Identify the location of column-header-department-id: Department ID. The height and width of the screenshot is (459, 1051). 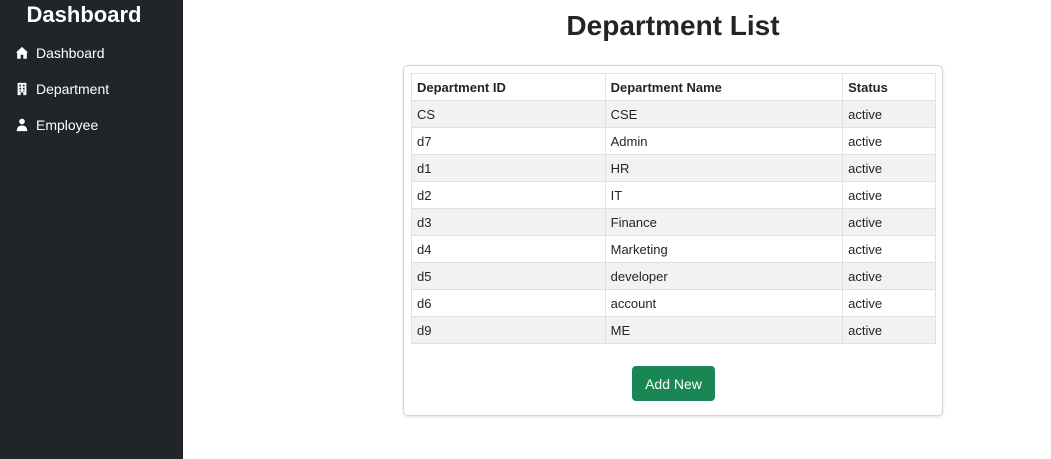
(508, 87).